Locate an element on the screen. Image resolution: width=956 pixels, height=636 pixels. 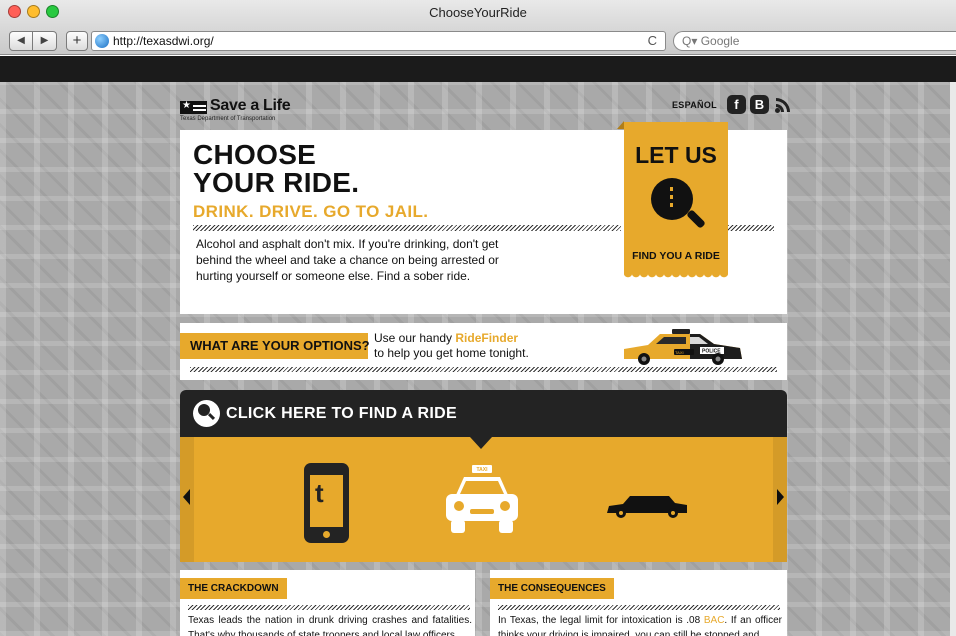
ride-carousel: t TAXI is located at coordinates (483, 499).